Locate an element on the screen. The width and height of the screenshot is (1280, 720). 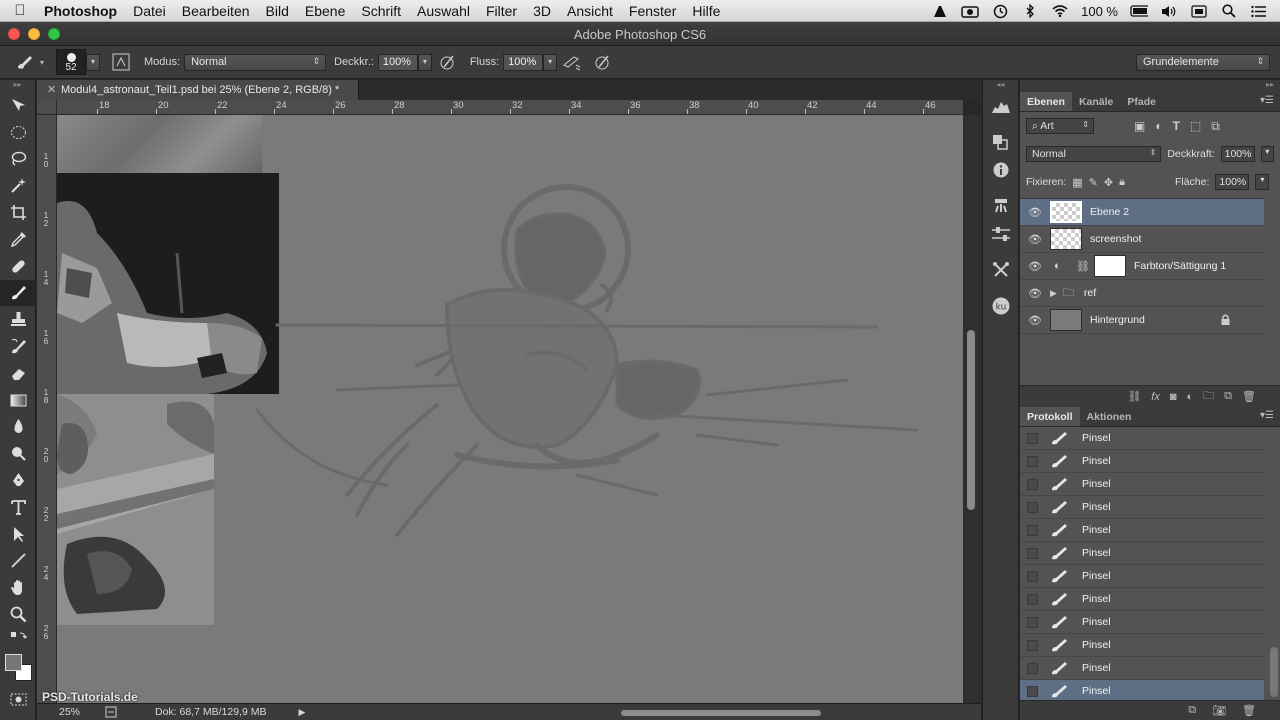
layer-row-ref-group: 👁︎ ▶ 🗀︎ ref is located at coordinates (1142, 293).